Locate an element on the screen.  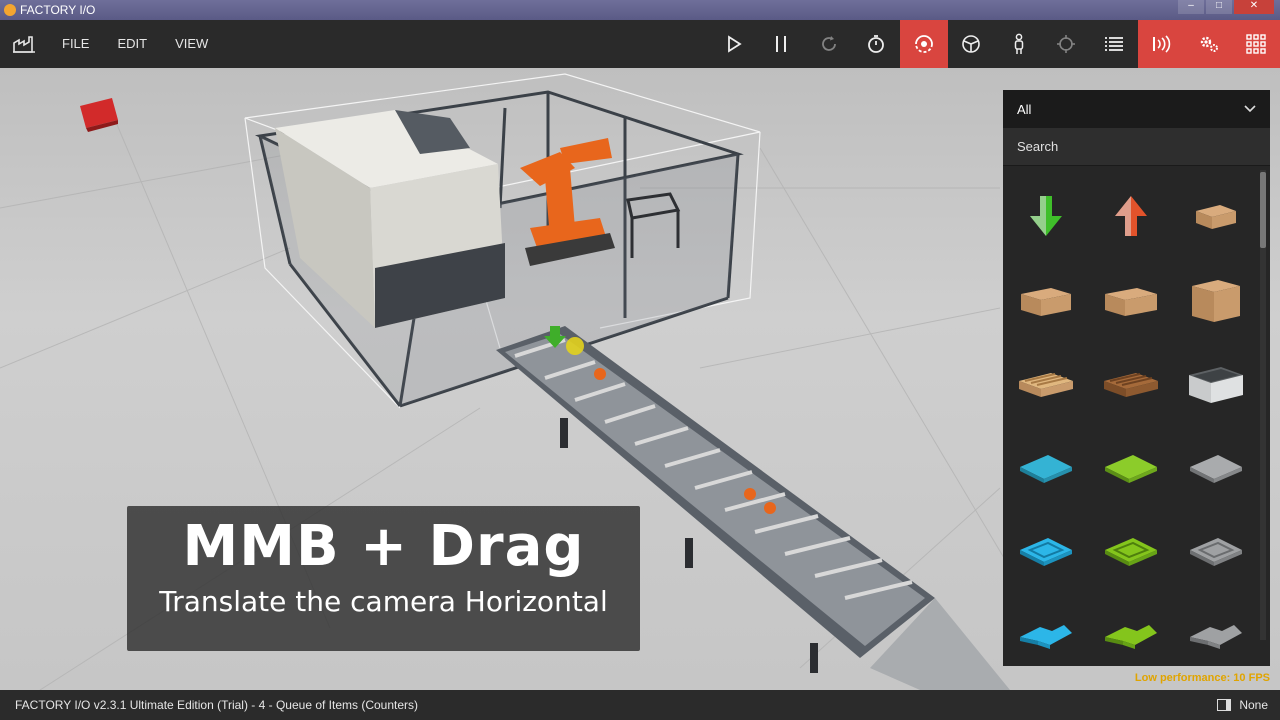
caption-title: MMB + Drag is located at coordinates (383, 546).